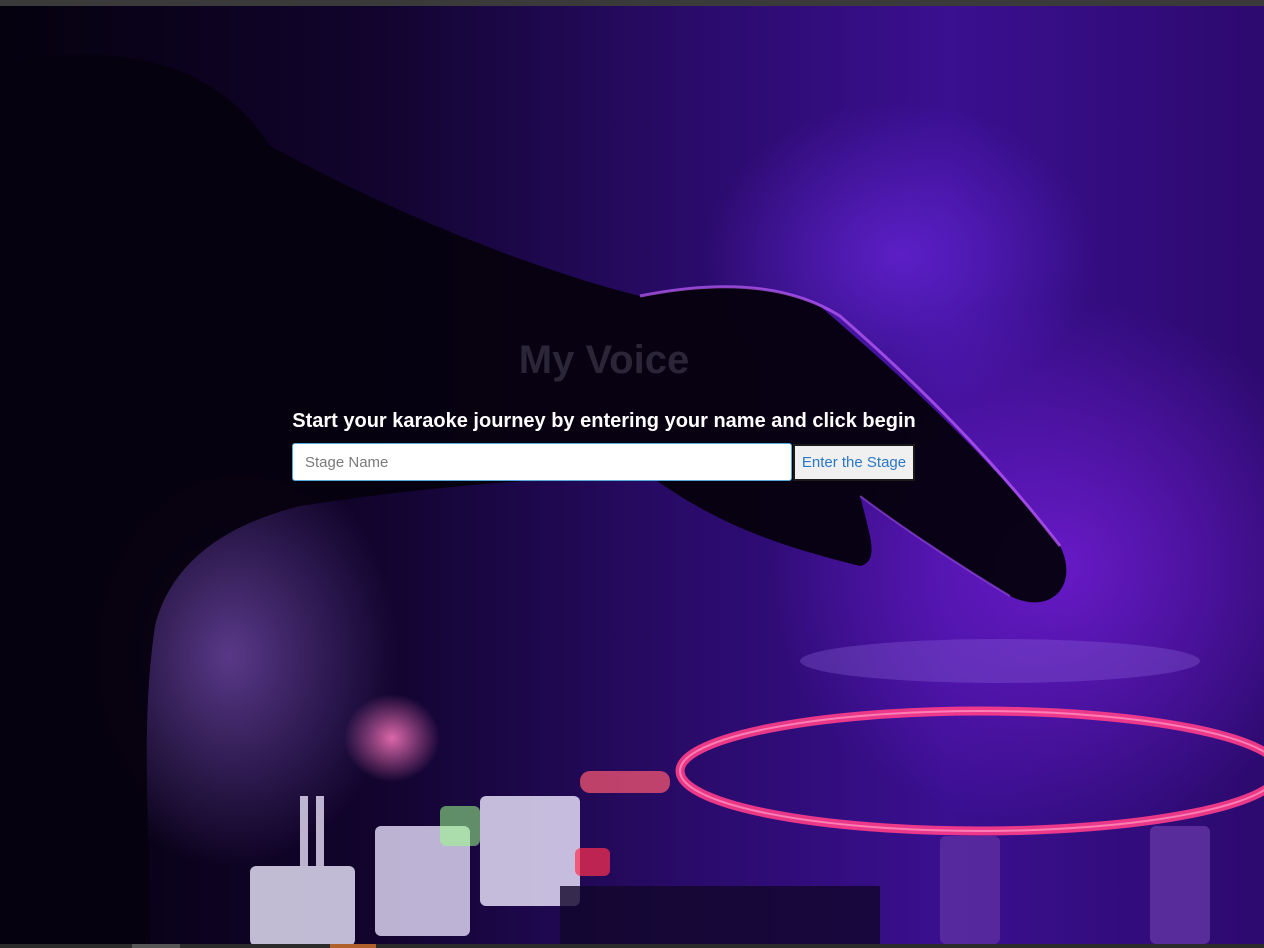  What do you see at coordinates (542, 462) in the screenshot?
I see `stage-name-input` at bounding box center [542, 462].